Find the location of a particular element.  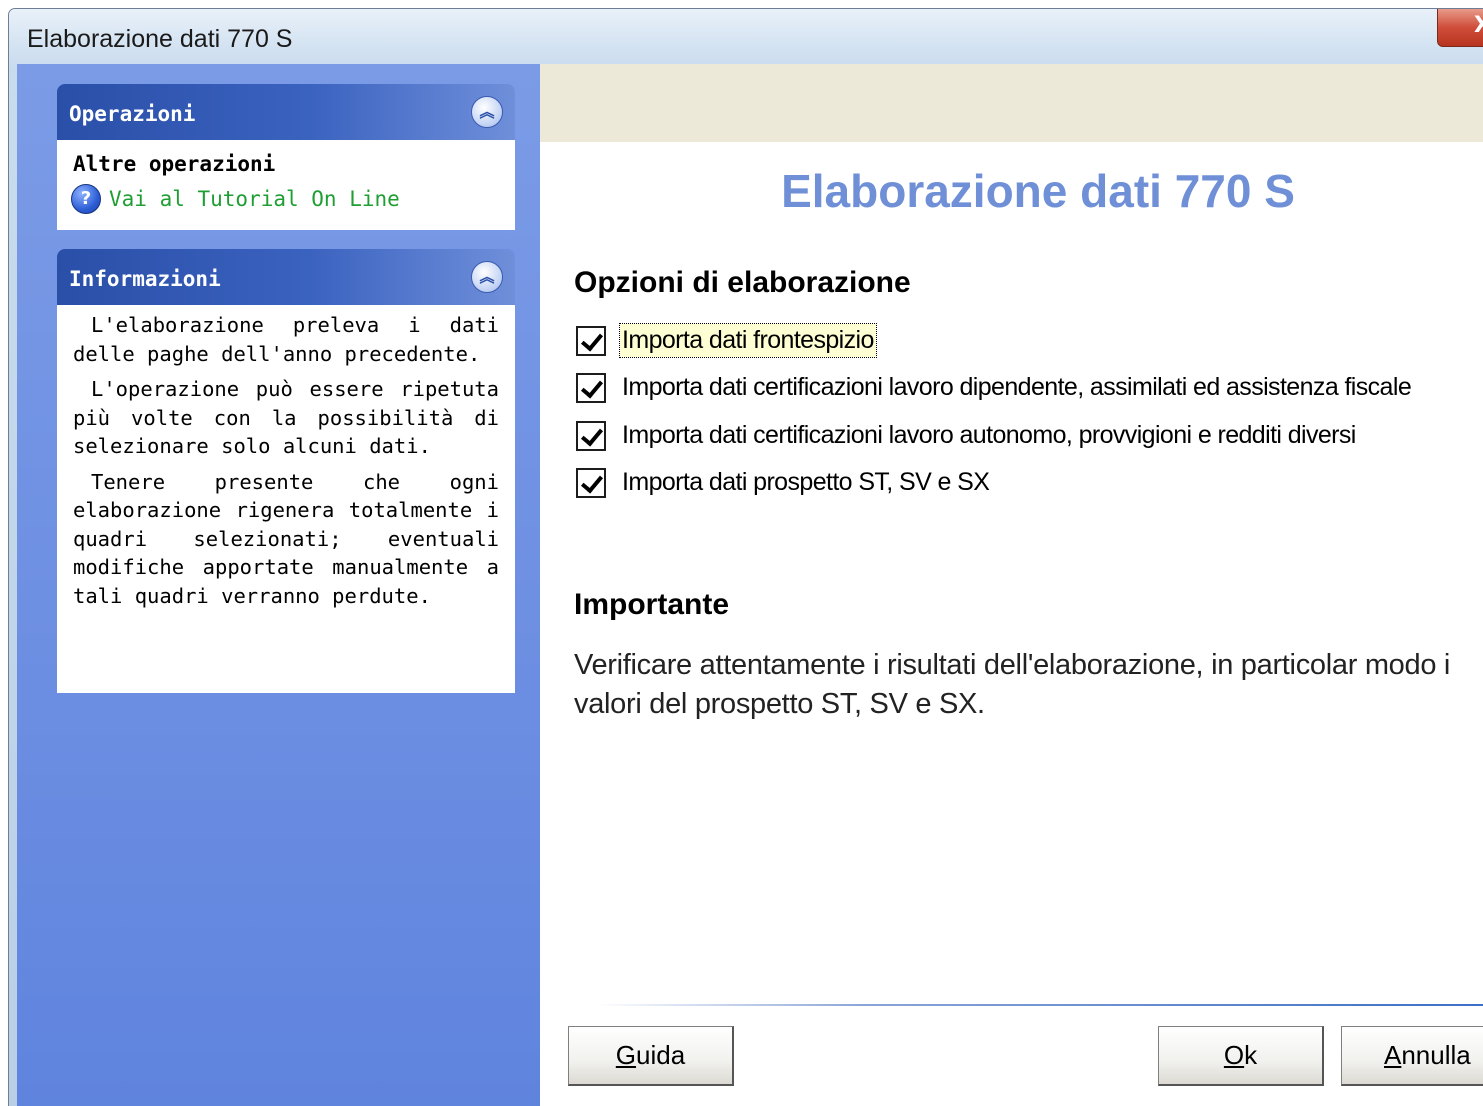

lavoro-dipendente-checkbox is located at coordinates (591, 387).